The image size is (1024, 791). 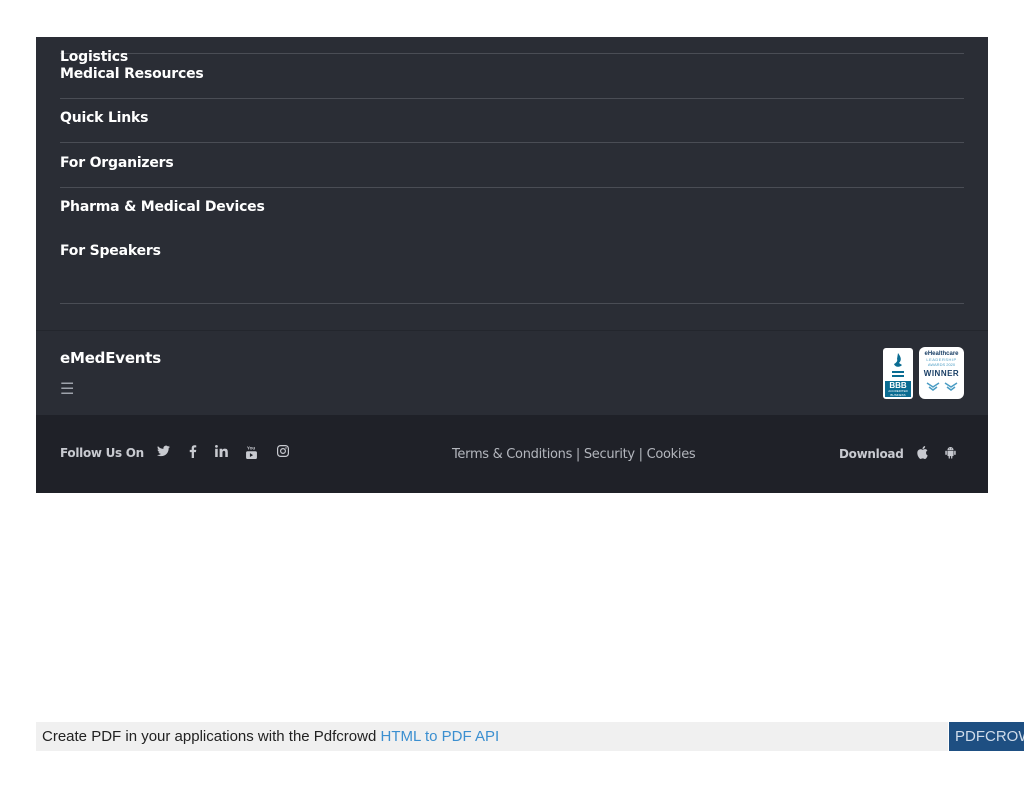 I want to click on legal-links: Terms & Conditions | Security | Cookies, so click(x=574, y=454).